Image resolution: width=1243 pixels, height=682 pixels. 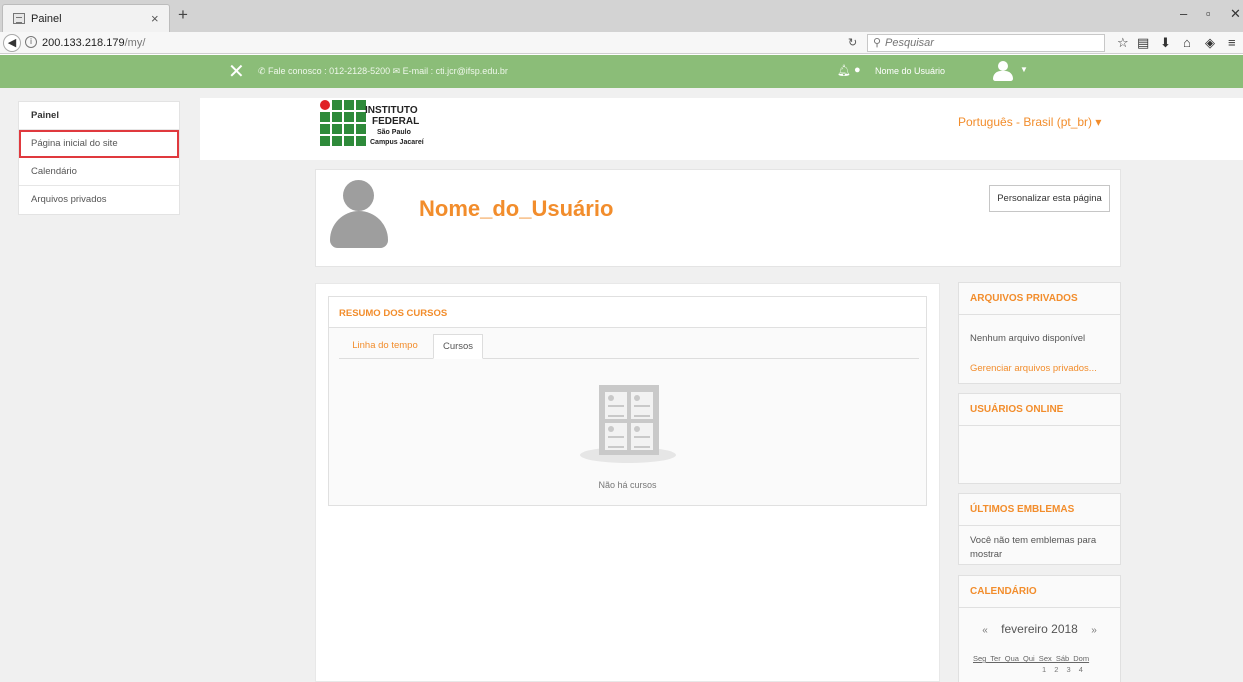 What do you see at coordinates (12, 43) in the screenshot?
I see `back-arrow-icon: ◀` at bounding box center [12, 43].